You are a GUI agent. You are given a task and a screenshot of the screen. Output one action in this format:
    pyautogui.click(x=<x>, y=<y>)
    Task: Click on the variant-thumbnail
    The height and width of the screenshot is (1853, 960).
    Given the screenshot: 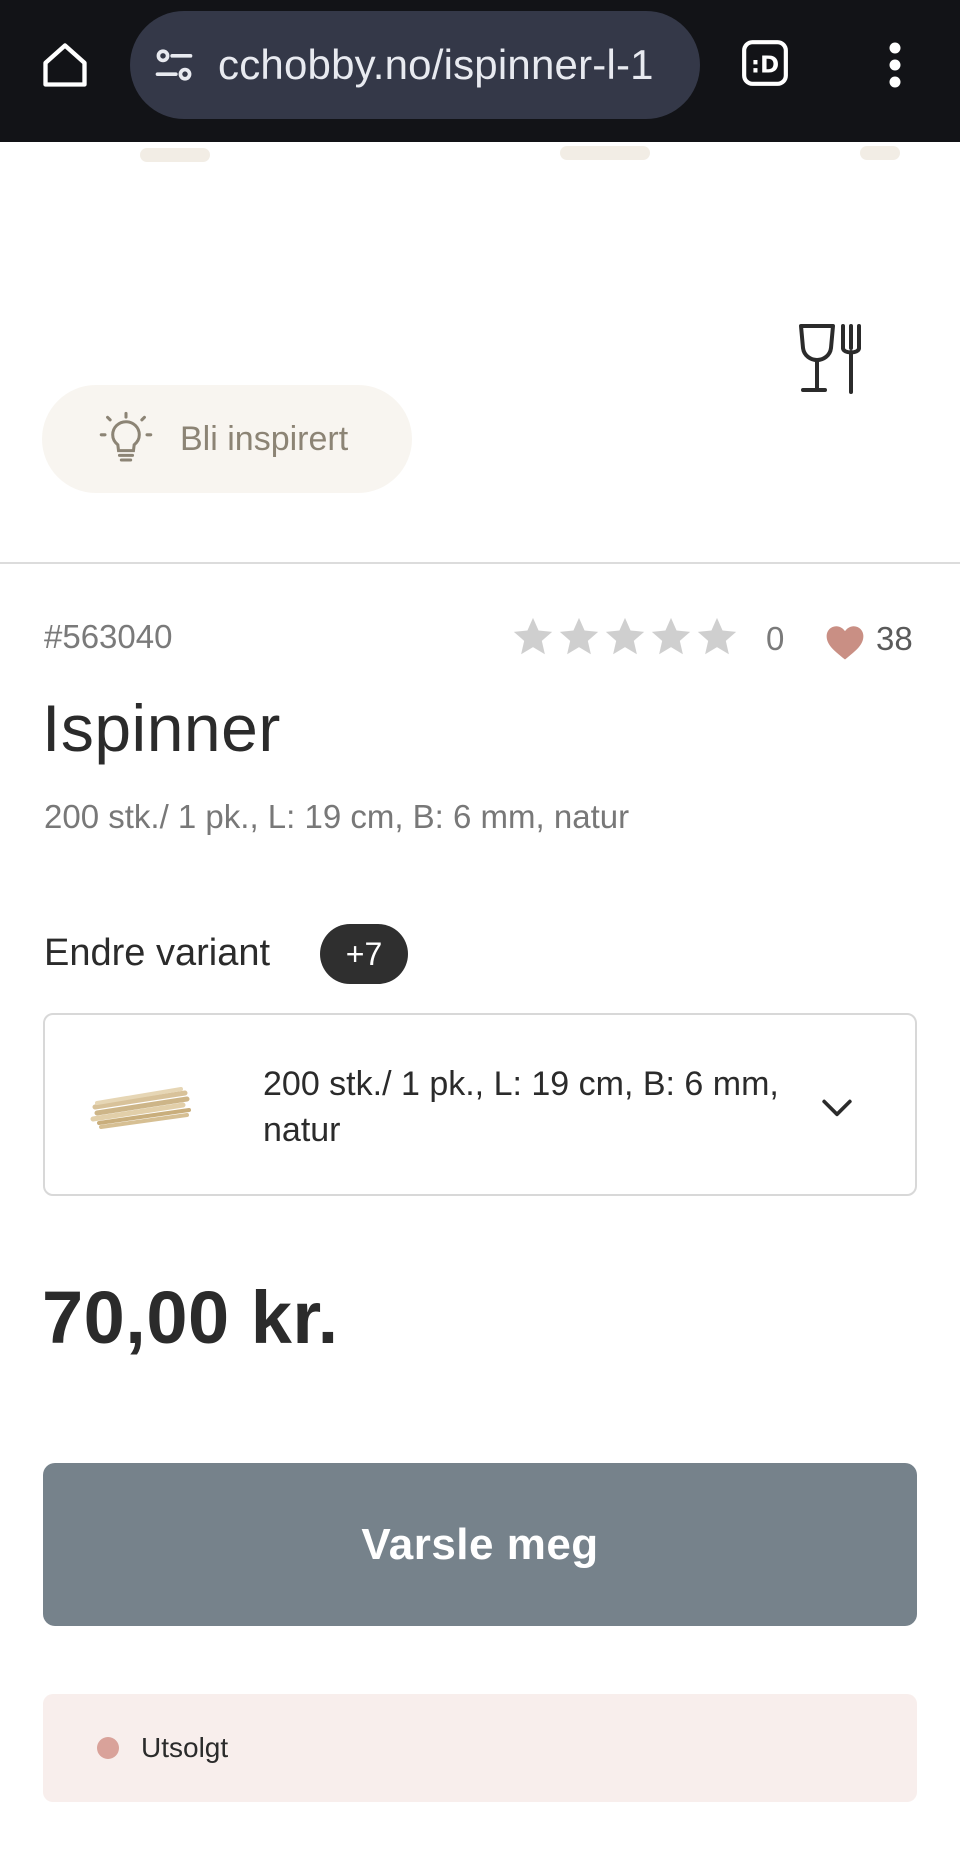 What is the action you would take?
    pyautogui.click(x=140, y=1108)
    